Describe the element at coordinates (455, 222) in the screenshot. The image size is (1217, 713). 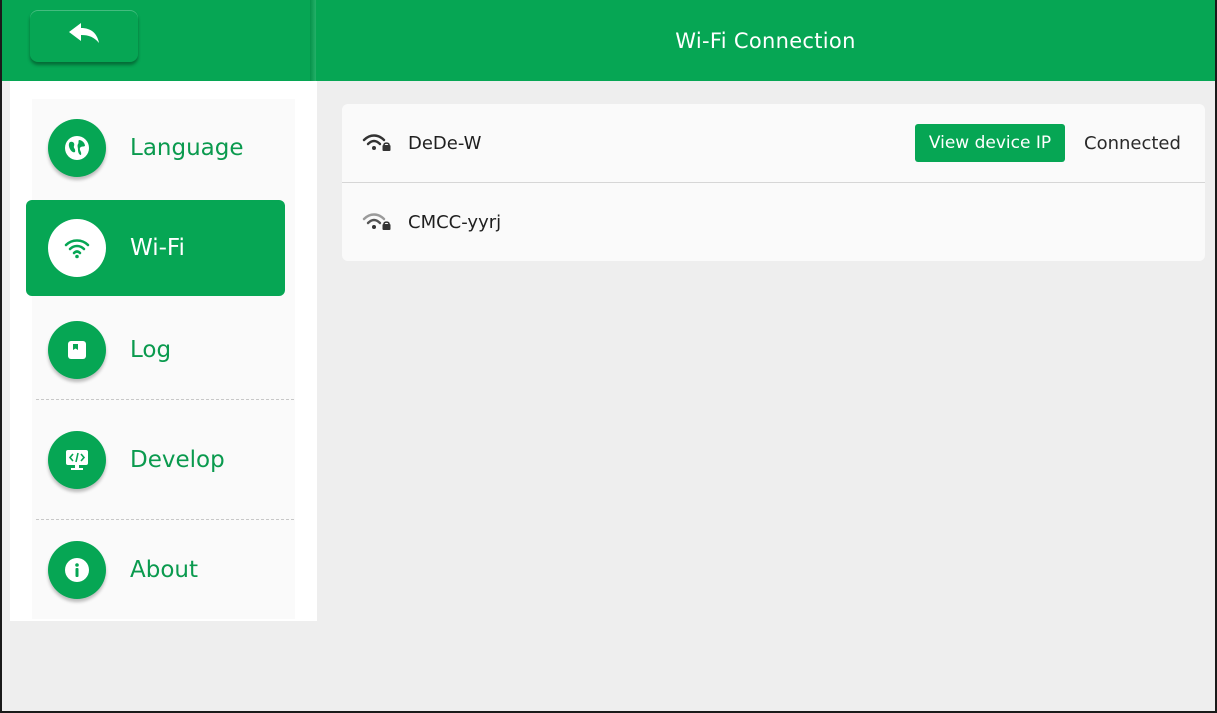
I see `wifi-ssid: CMCC-yyrj` at that location.